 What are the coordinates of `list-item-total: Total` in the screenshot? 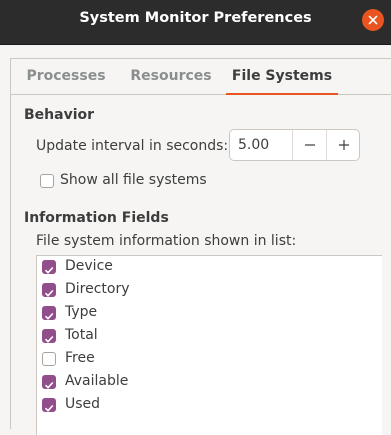 It's located at (209, 336).